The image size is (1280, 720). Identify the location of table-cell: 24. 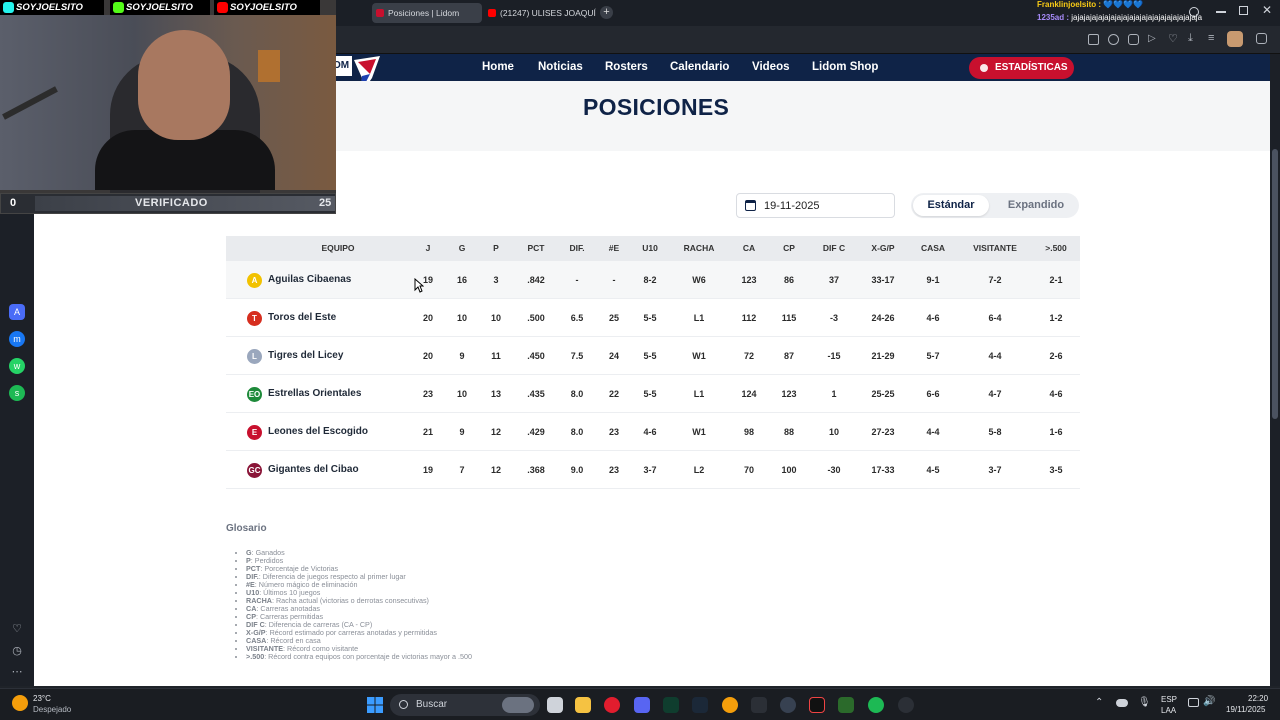
(614, 356).